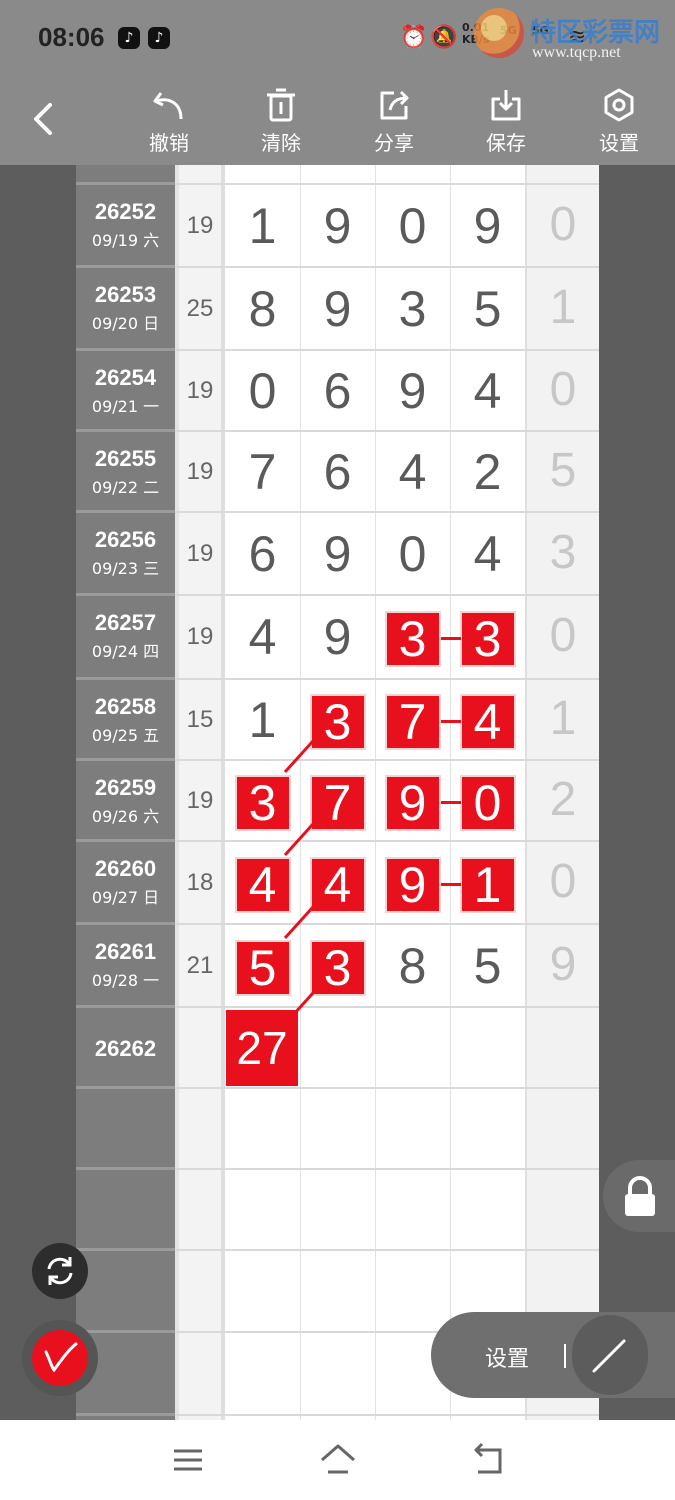 The width and height of the screenshot is (675, 1500). I want to click on settings-label: 设置, so click(619, 143).